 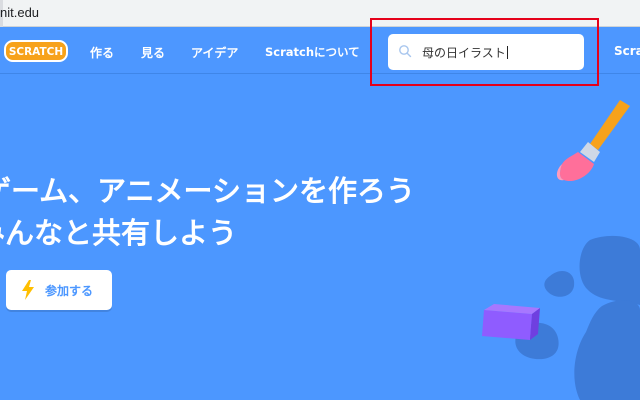 I want to click on nav-about-link: Scratchについて, so click(x=312, y=52).